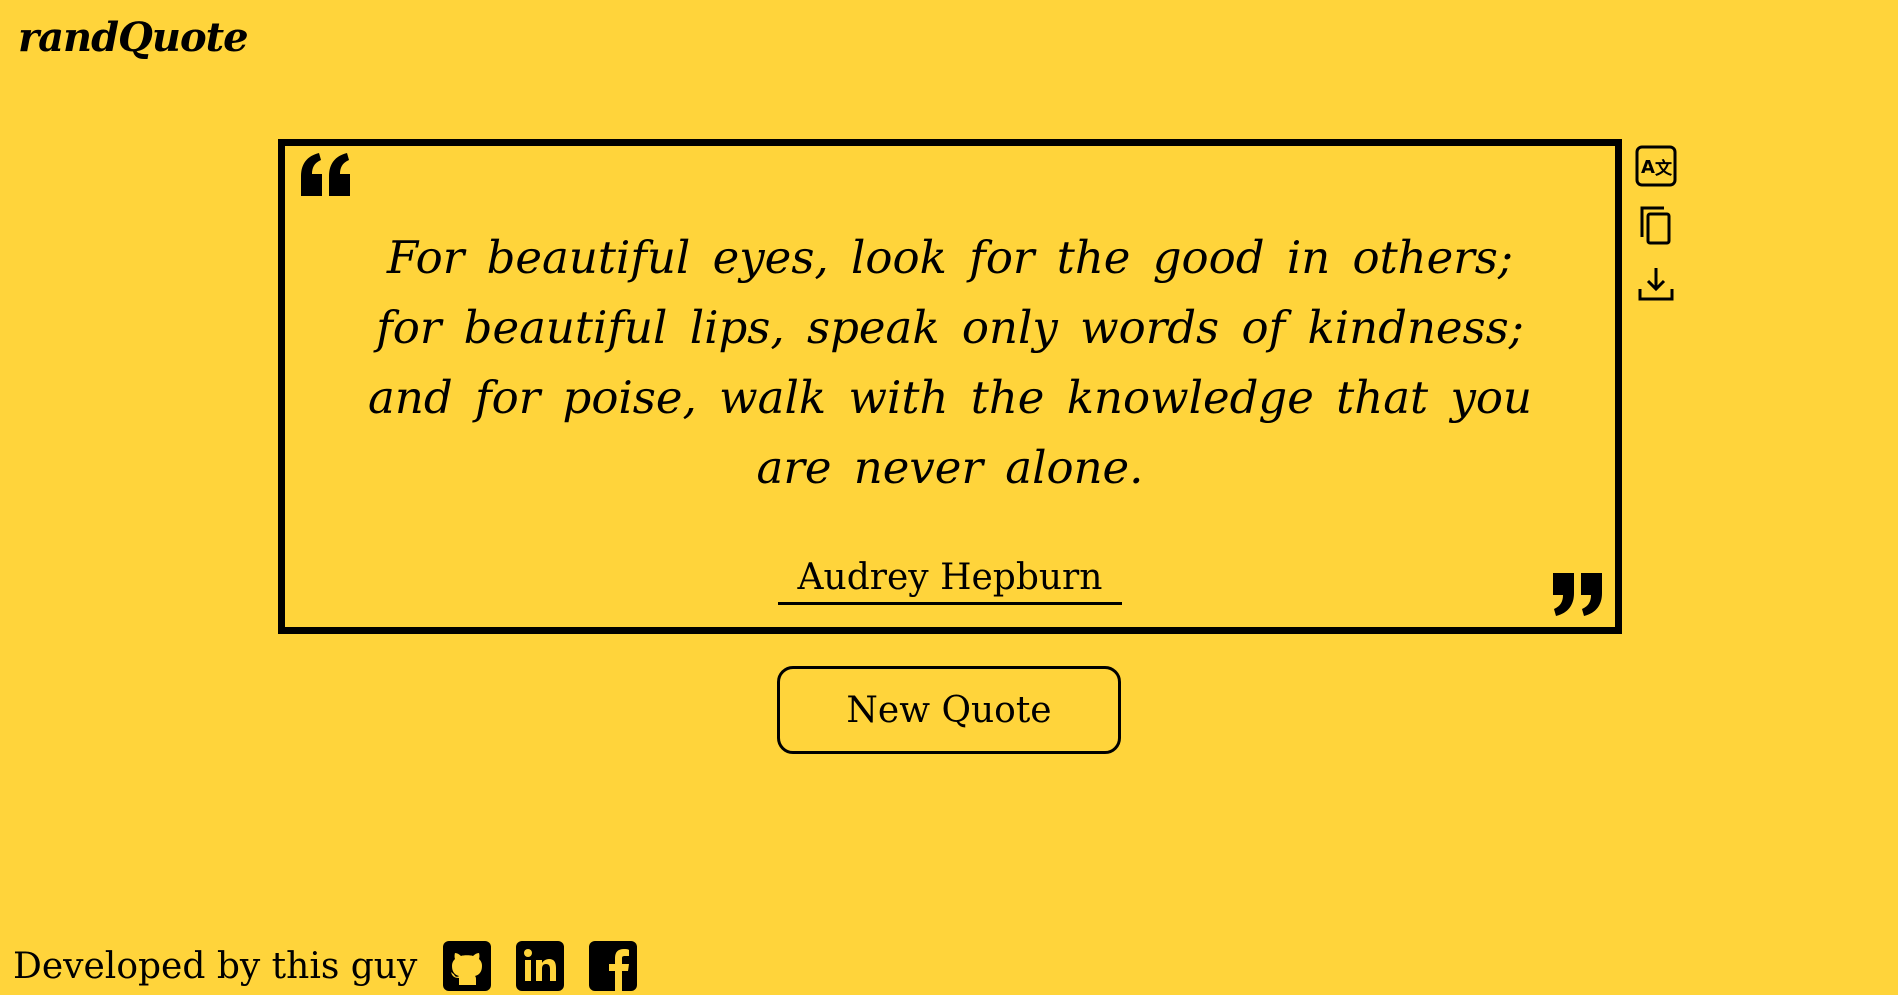 The width and height of the screenshot is (1898, 995). I want to click on svg-text: 文, so click(1664, 168).